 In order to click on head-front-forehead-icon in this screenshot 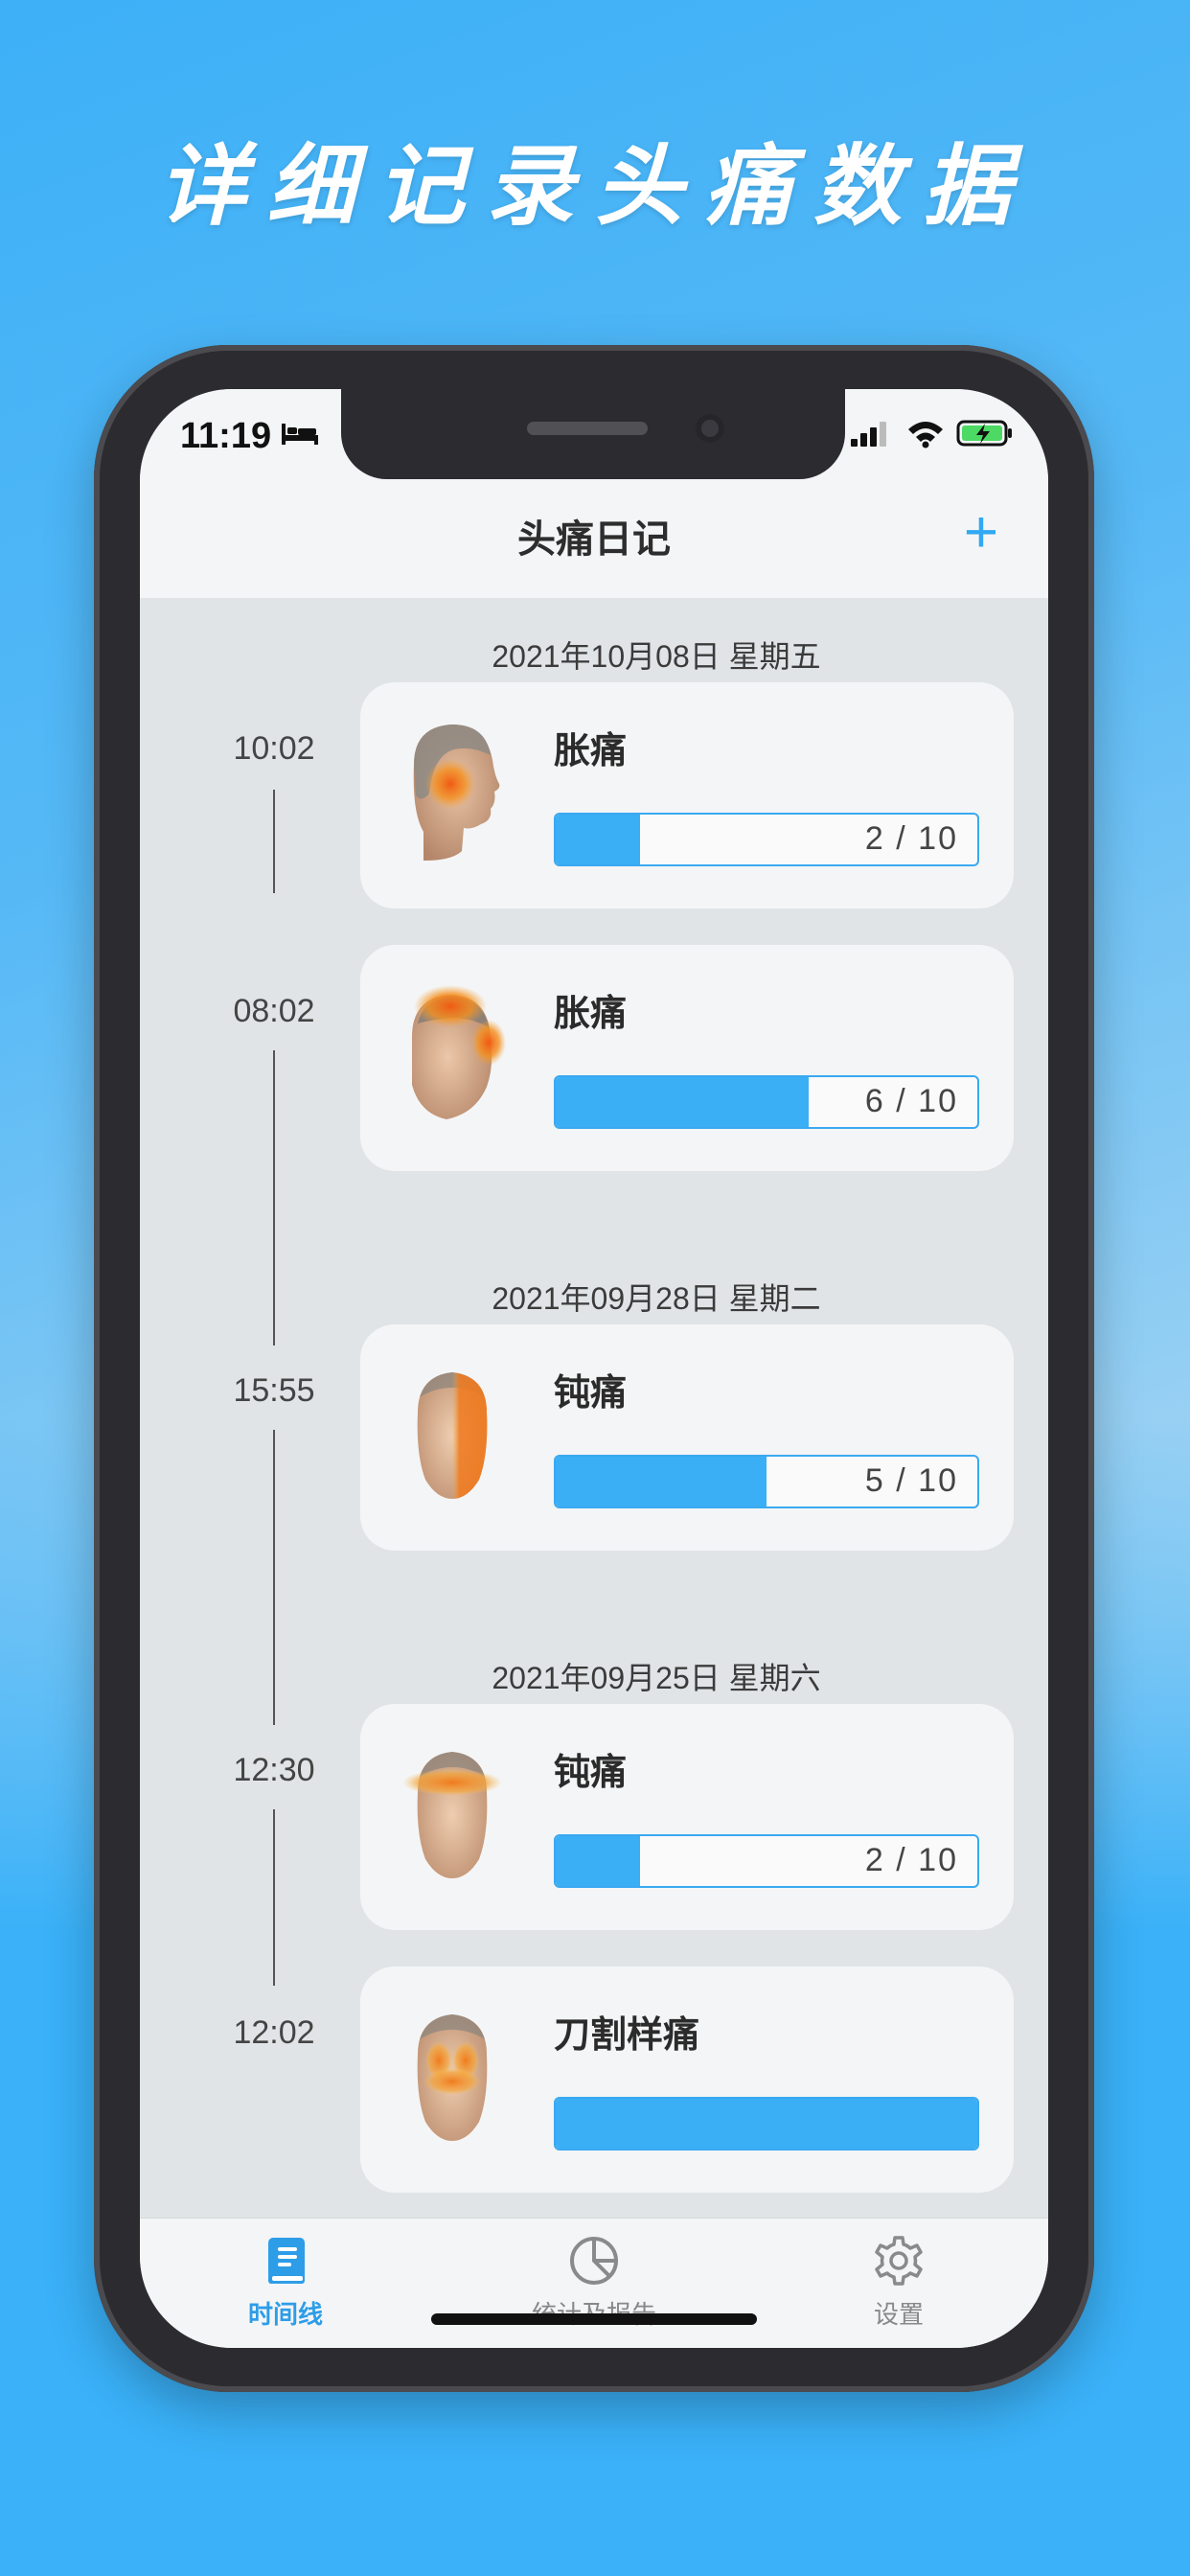, I will do `click(452, 1815)`.